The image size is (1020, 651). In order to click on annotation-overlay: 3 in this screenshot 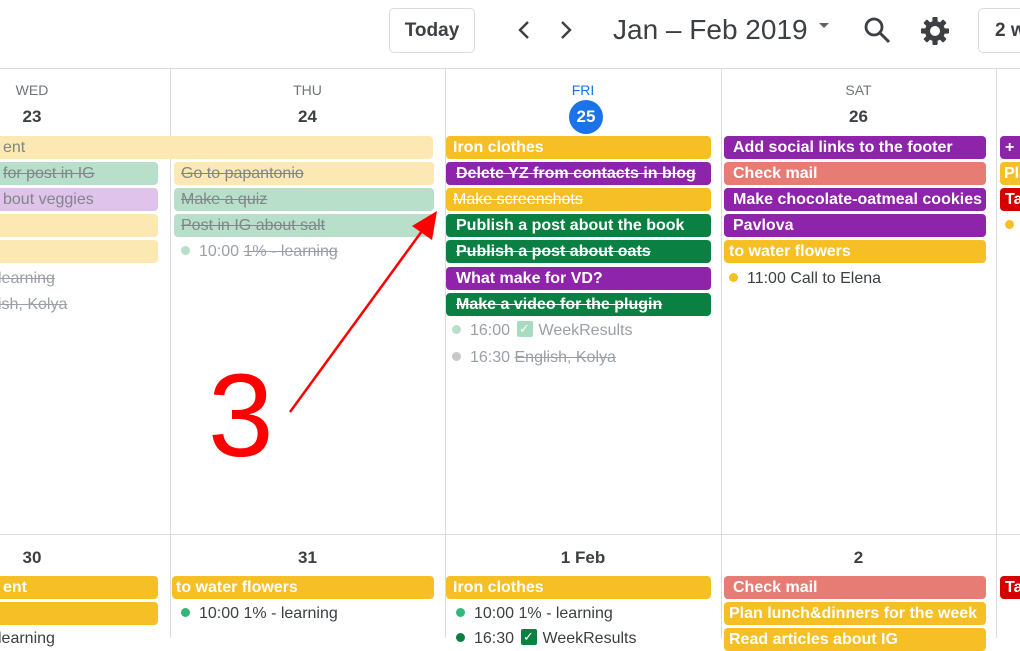, I will do `click(322, 346)`.